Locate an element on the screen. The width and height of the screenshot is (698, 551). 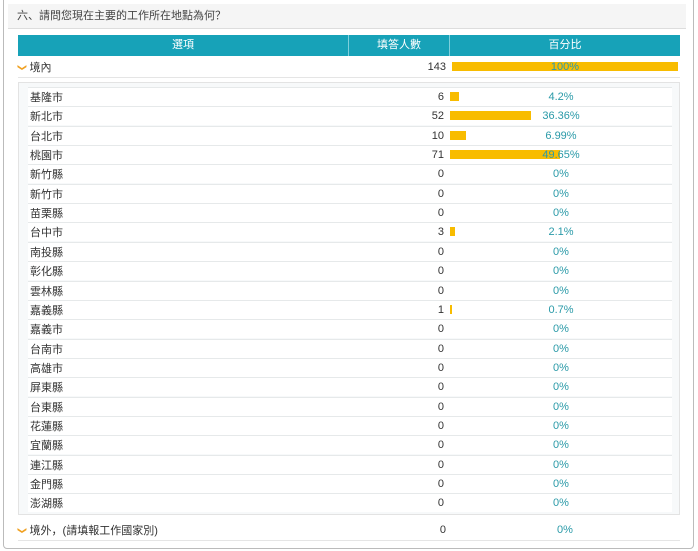
table-row: 台北市 10 6.99% is located at coordinates (350, 135).